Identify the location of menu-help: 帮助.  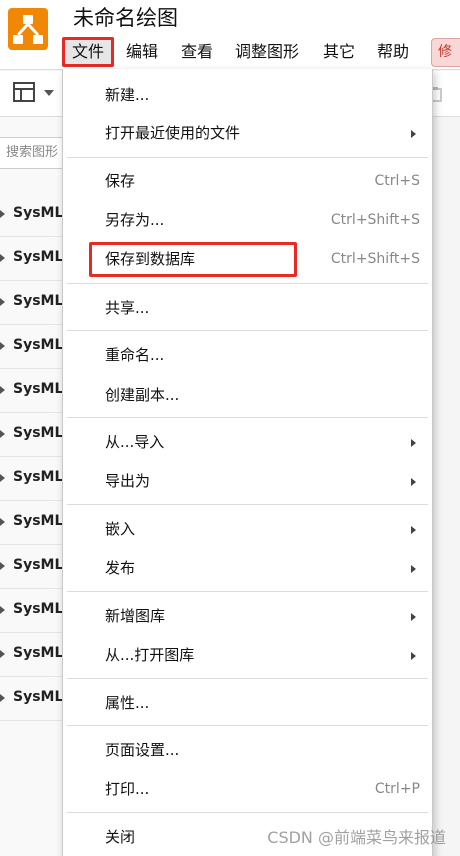
(393, 52).